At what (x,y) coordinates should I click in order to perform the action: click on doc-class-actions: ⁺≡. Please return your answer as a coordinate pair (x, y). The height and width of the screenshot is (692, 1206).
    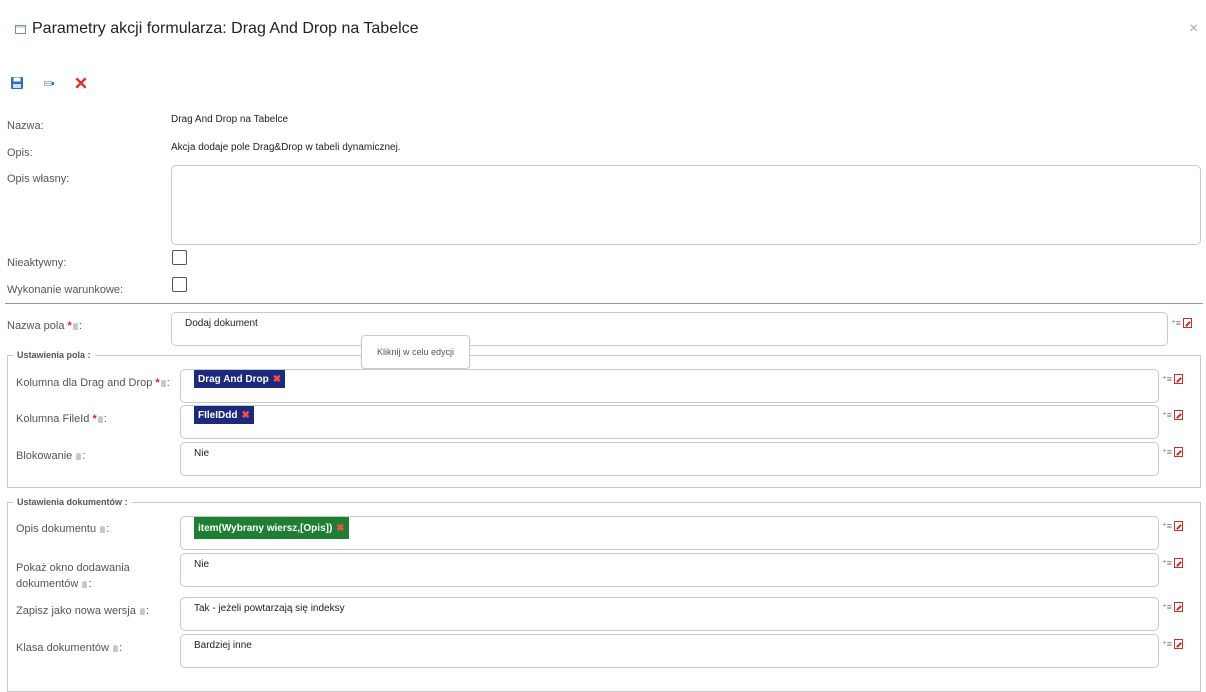
    Looking at the image, I should click on (1172, 644).